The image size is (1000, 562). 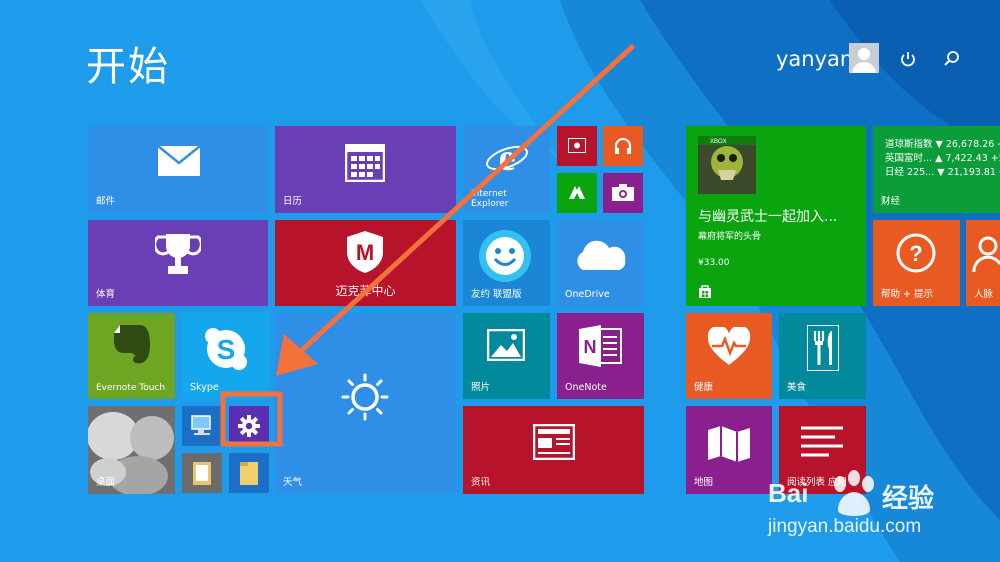 What do you see at coordinates (908, 499) in the screenshot?
I see `baidu-brand-jingyan: 经验` at bounding box center [908, 499].